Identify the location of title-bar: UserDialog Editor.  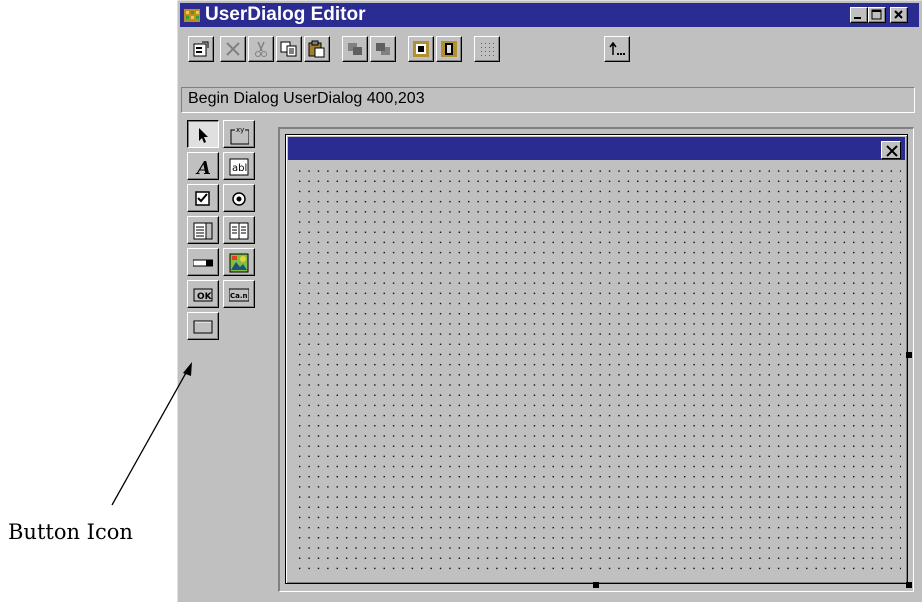
(549, 15).